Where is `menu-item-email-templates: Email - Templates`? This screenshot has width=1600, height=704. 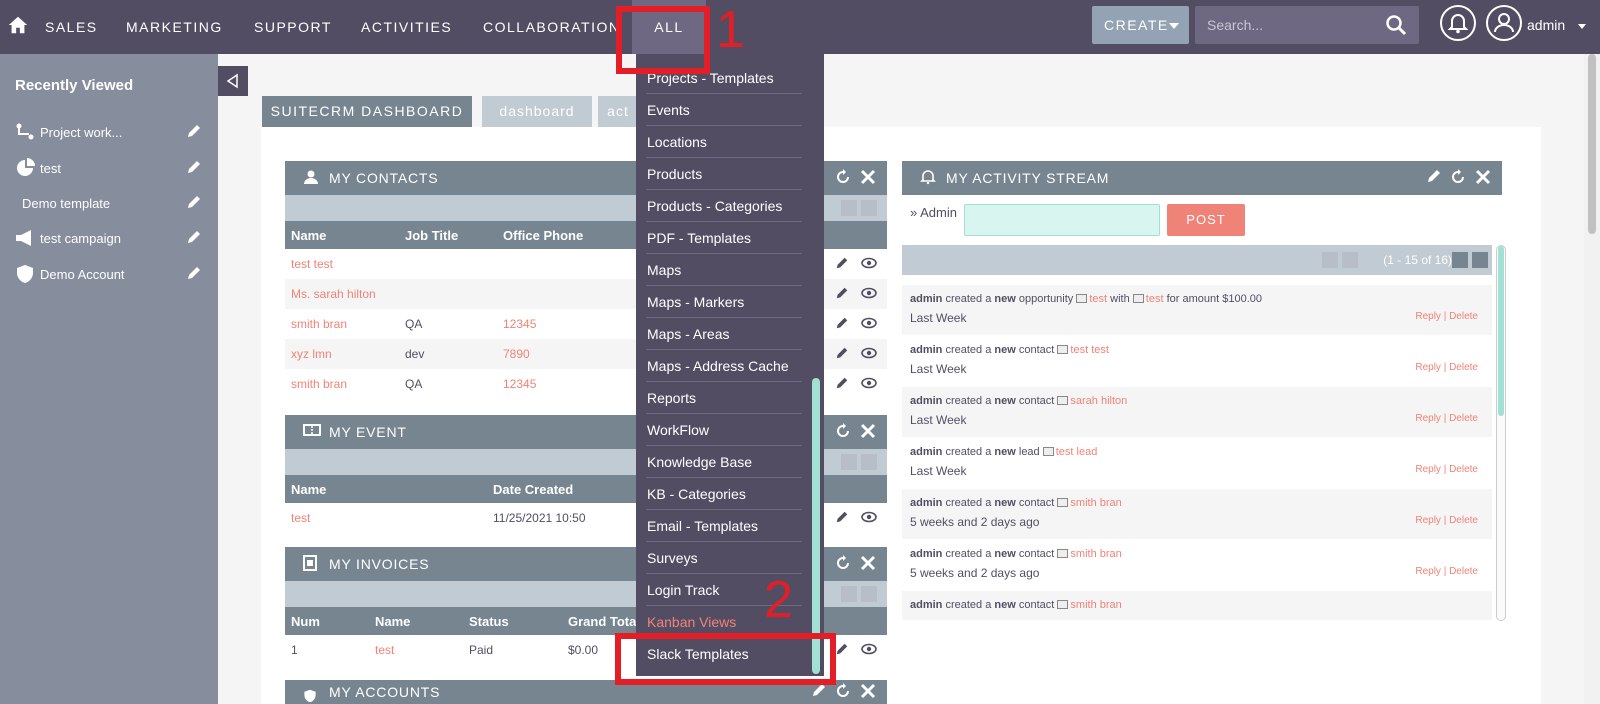
menu-item-email-templates: Email - Templates is located at coordinates (724, 526).